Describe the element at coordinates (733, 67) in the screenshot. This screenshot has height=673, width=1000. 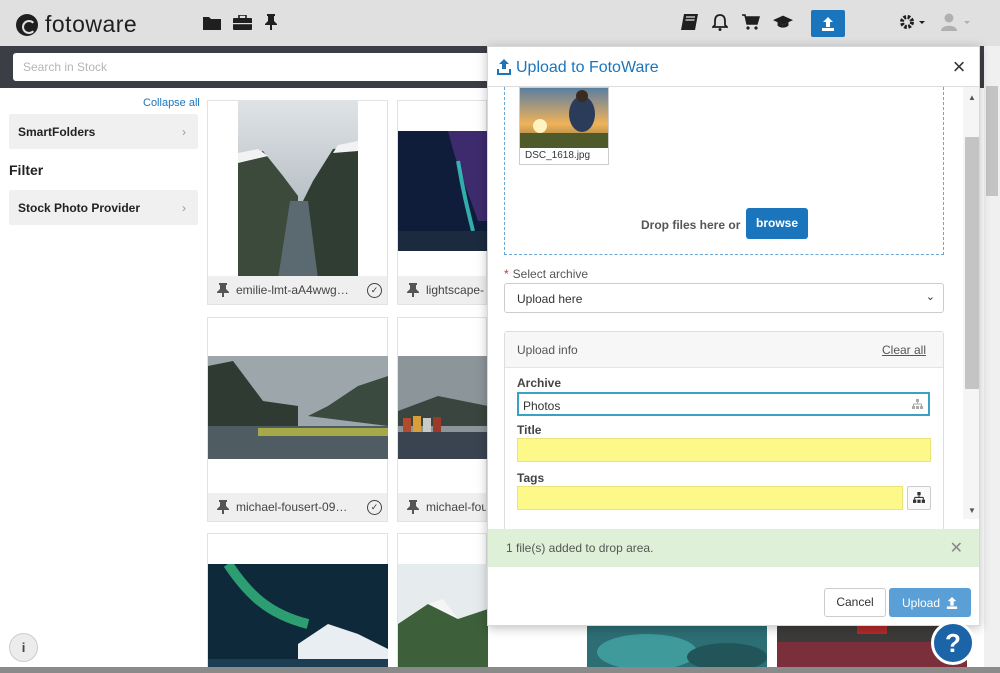
I see `dialog-header: Upload to FotoWare ×` at that location.